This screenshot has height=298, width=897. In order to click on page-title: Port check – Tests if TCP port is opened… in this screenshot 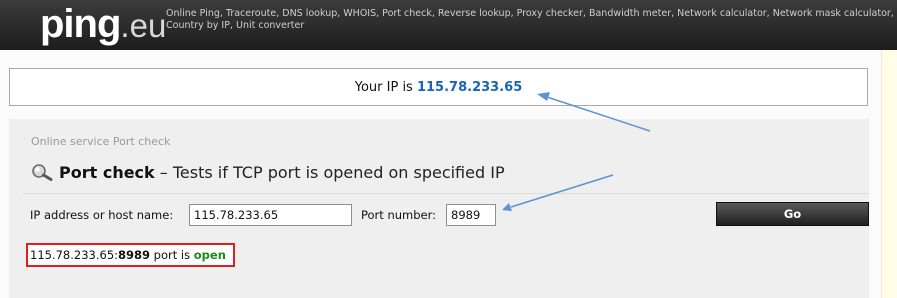, I will do `click(268, 174)`.